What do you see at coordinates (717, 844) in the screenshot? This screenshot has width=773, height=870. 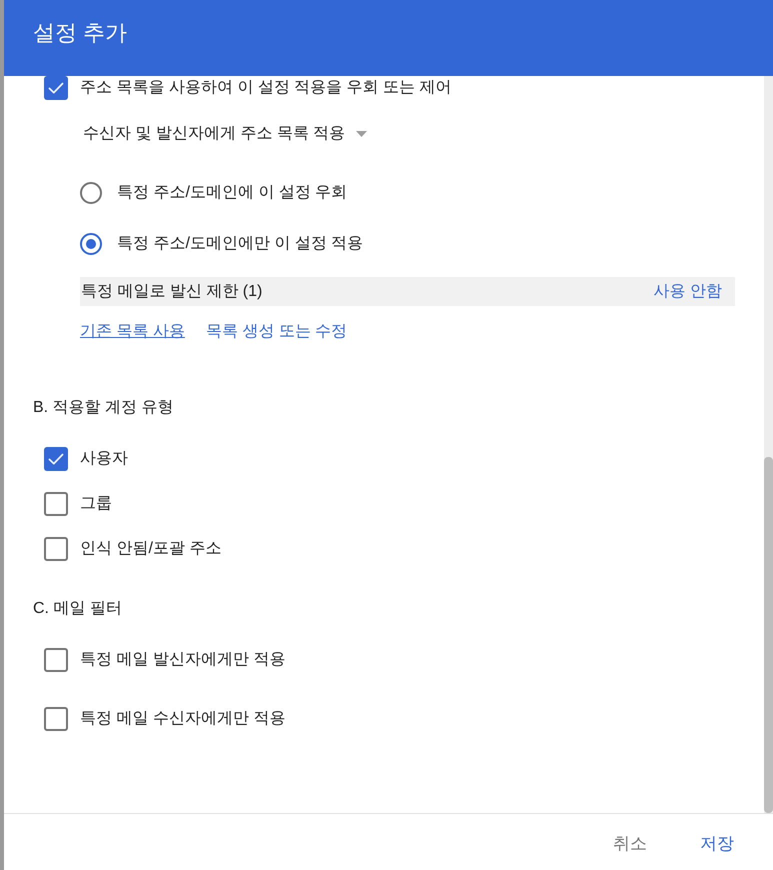 I see `save-button: 저장` at bounding box center [717, 844].